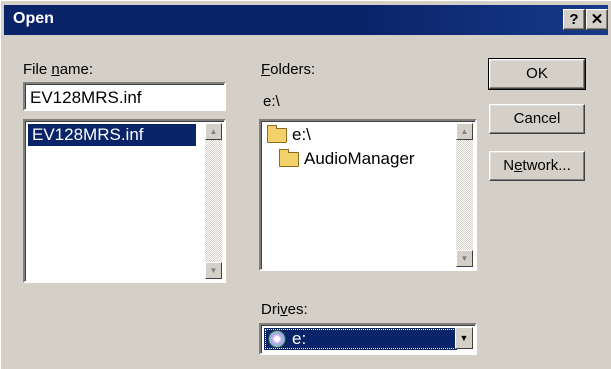  What do you see at coordinates (288, 69) in the screenshot?
I see `folders-label: Folders:` at bounding box center [288, 69].